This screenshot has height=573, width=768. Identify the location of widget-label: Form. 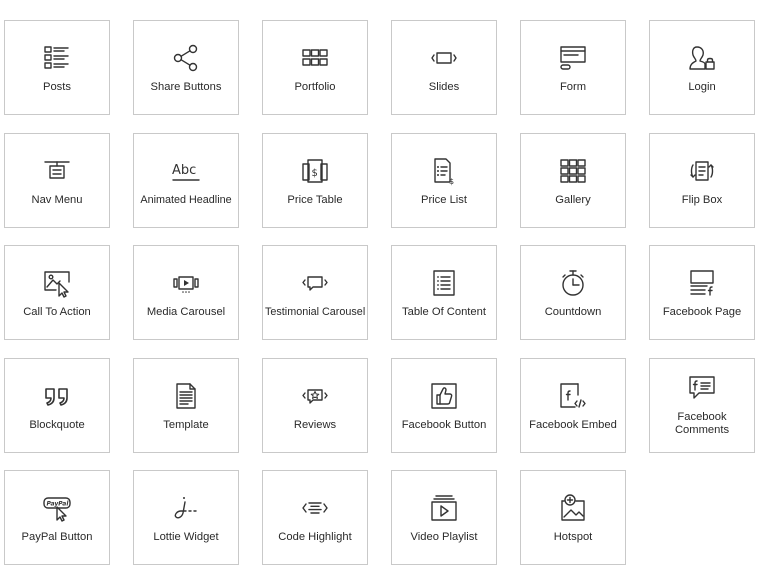
(573, 87).